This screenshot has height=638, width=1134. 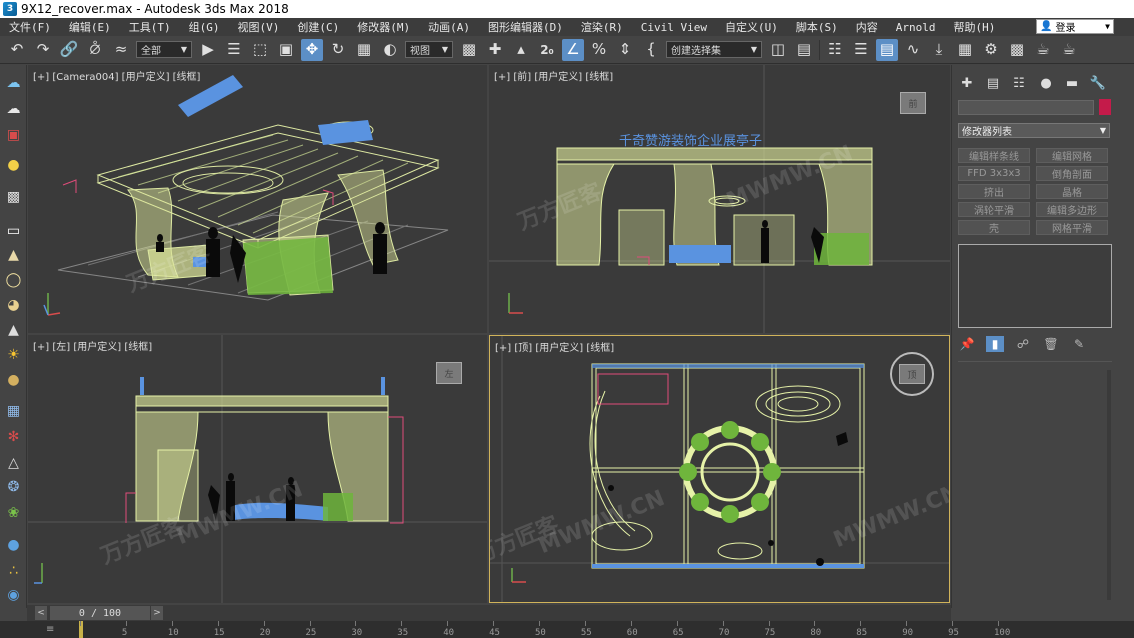 I want to click on frame-indicator: 0 / 100, so click(x=100, y=613).